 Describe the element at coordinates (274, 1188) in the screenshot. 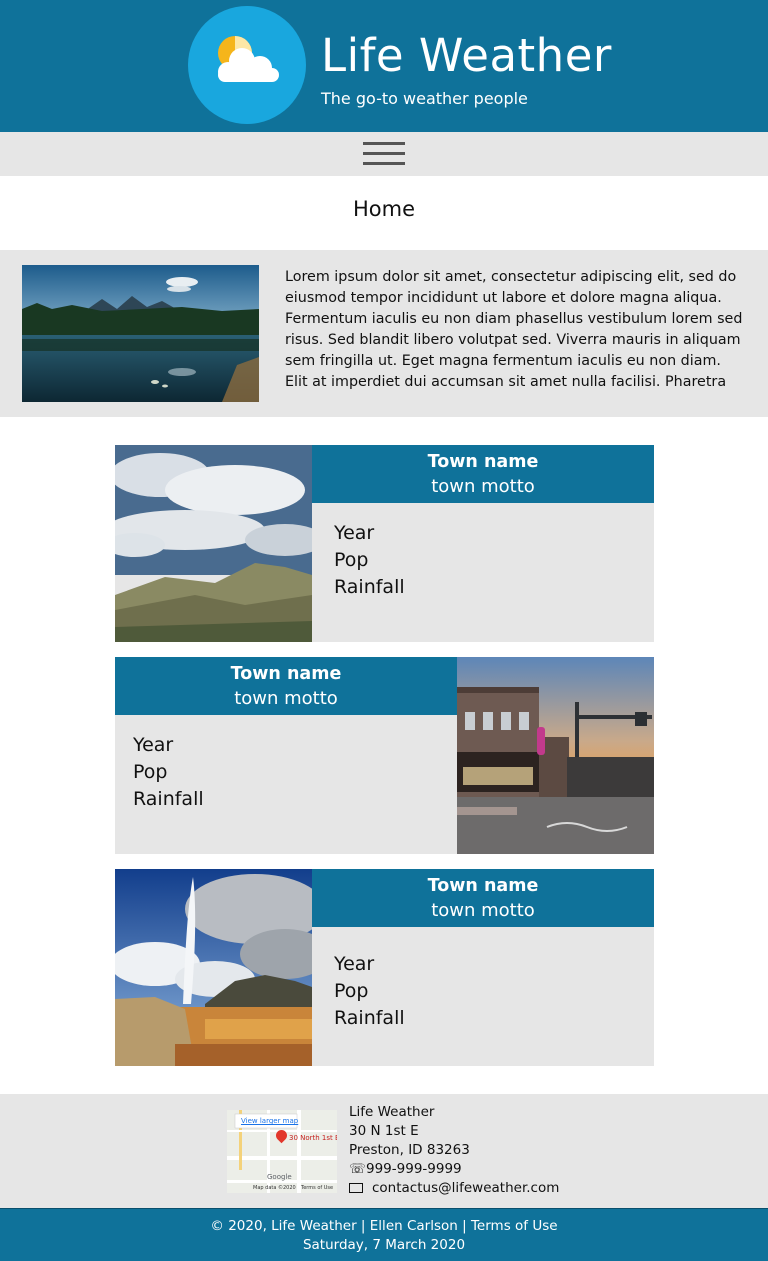

I see `map-attribution: Map data ©2020` at that location.